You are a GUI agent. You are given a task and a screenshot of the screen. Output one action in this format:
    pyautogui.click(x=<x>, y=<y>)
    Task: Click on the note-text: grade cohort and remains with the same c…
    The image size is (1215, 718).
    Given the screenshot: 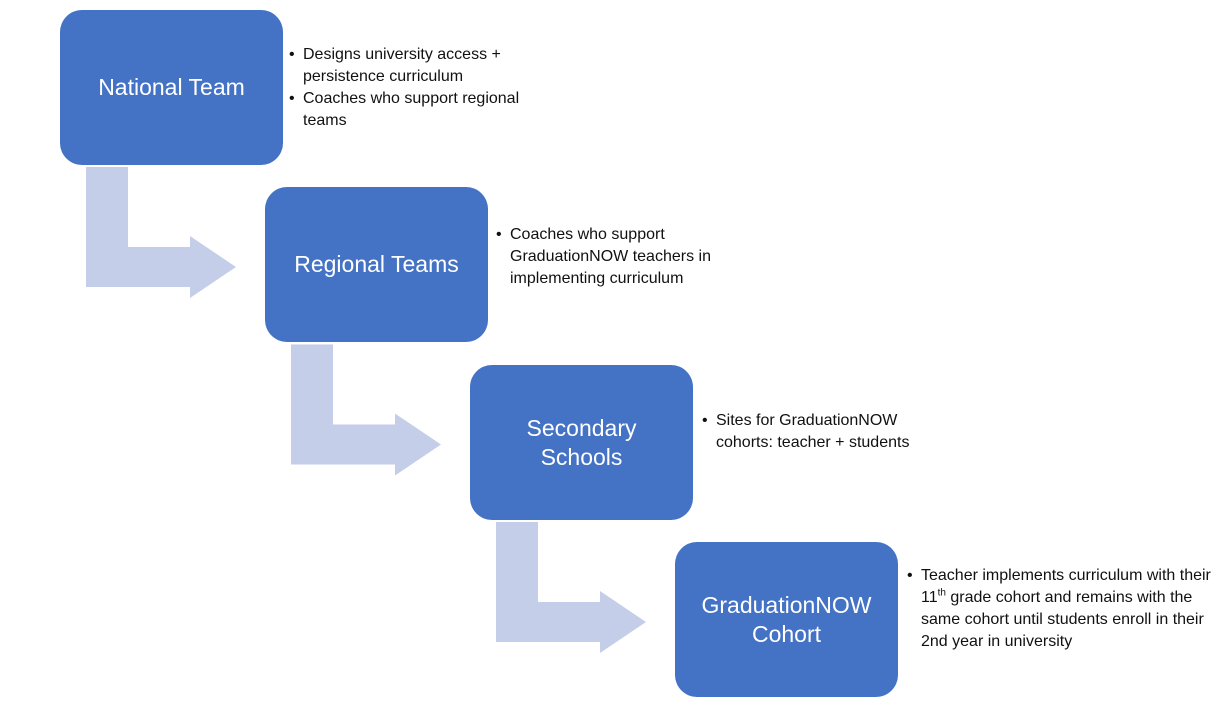 What is the action you would take?
    pyautogui.click(x=1062, y=619)
    